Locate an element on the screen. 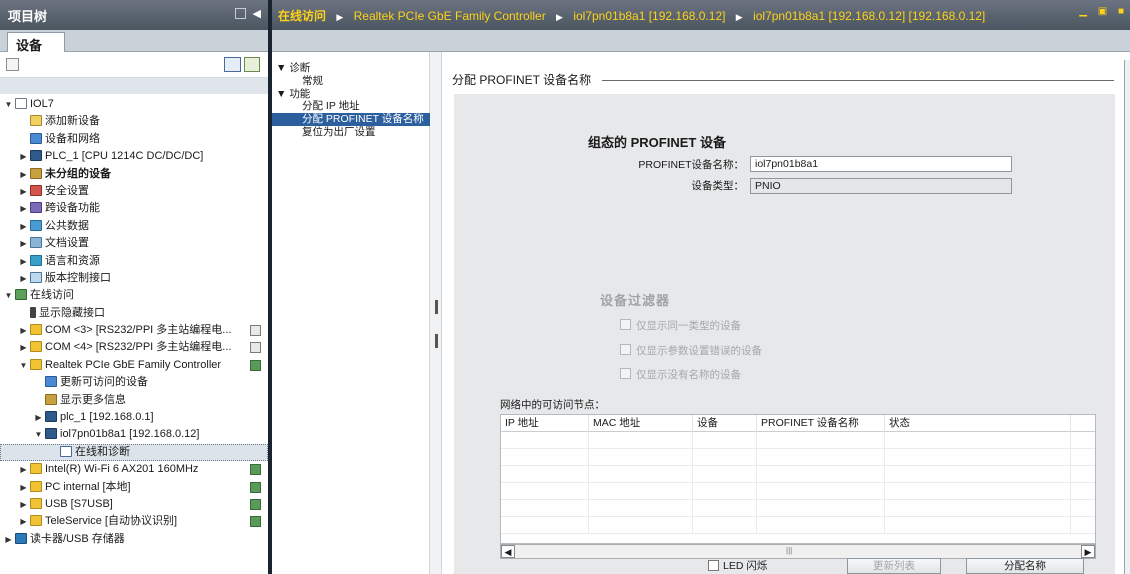 The height and width of the screenshot is (574, 1130). tree-item: ▼ iol7pn01b8a1 [192.168.0.12] is located at coordinates (134, 434).